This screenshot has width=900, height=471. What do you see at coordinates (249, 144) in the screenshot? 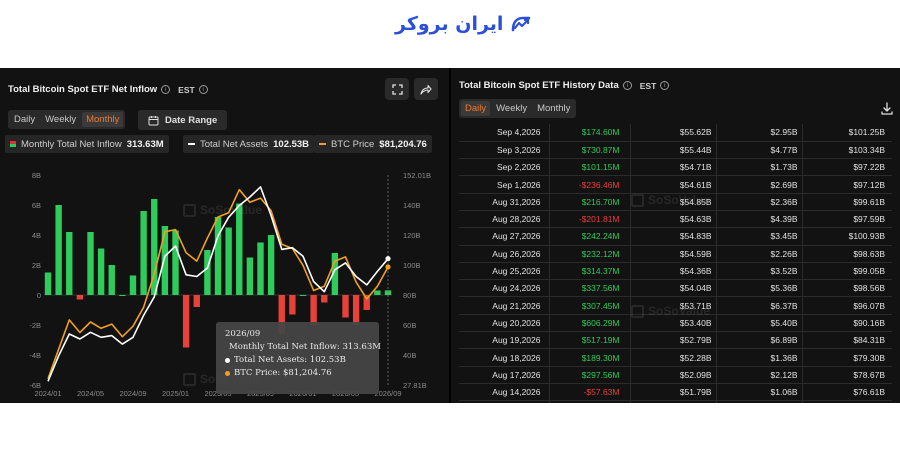
I see `legend-net-assets: Total Net Assets 102.53B` at bounding box center [249, 144].